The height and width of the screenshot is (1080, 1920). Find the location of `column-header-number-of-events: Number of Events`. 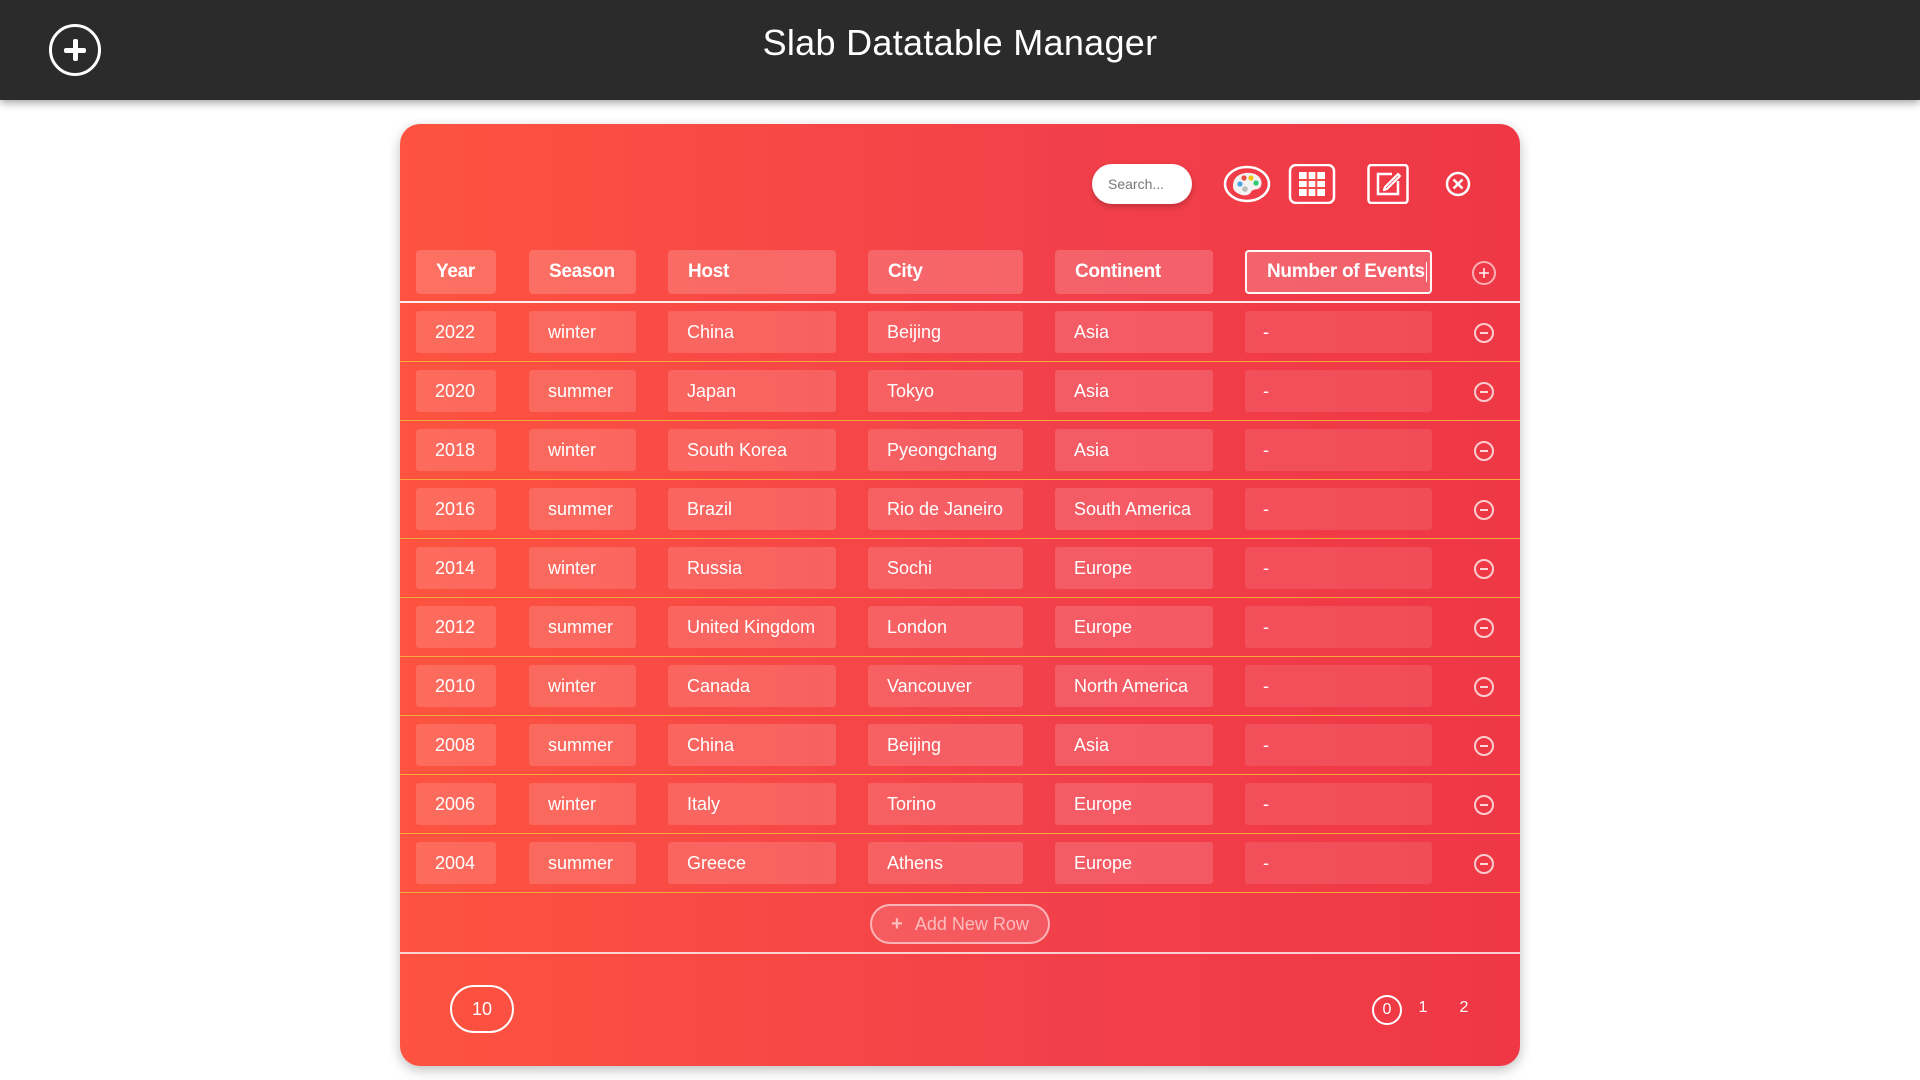

column-header-number-of-events: Number of Events is located at coordinates (1338, 272).